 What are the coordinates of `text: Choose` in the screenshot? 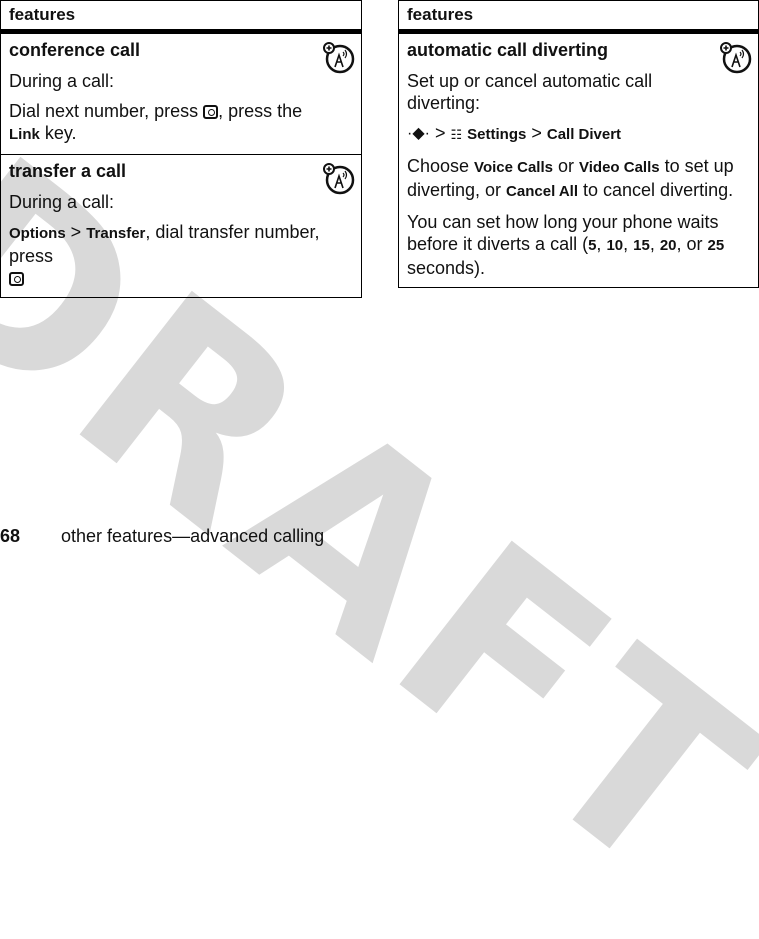 It's located at (441, 166).